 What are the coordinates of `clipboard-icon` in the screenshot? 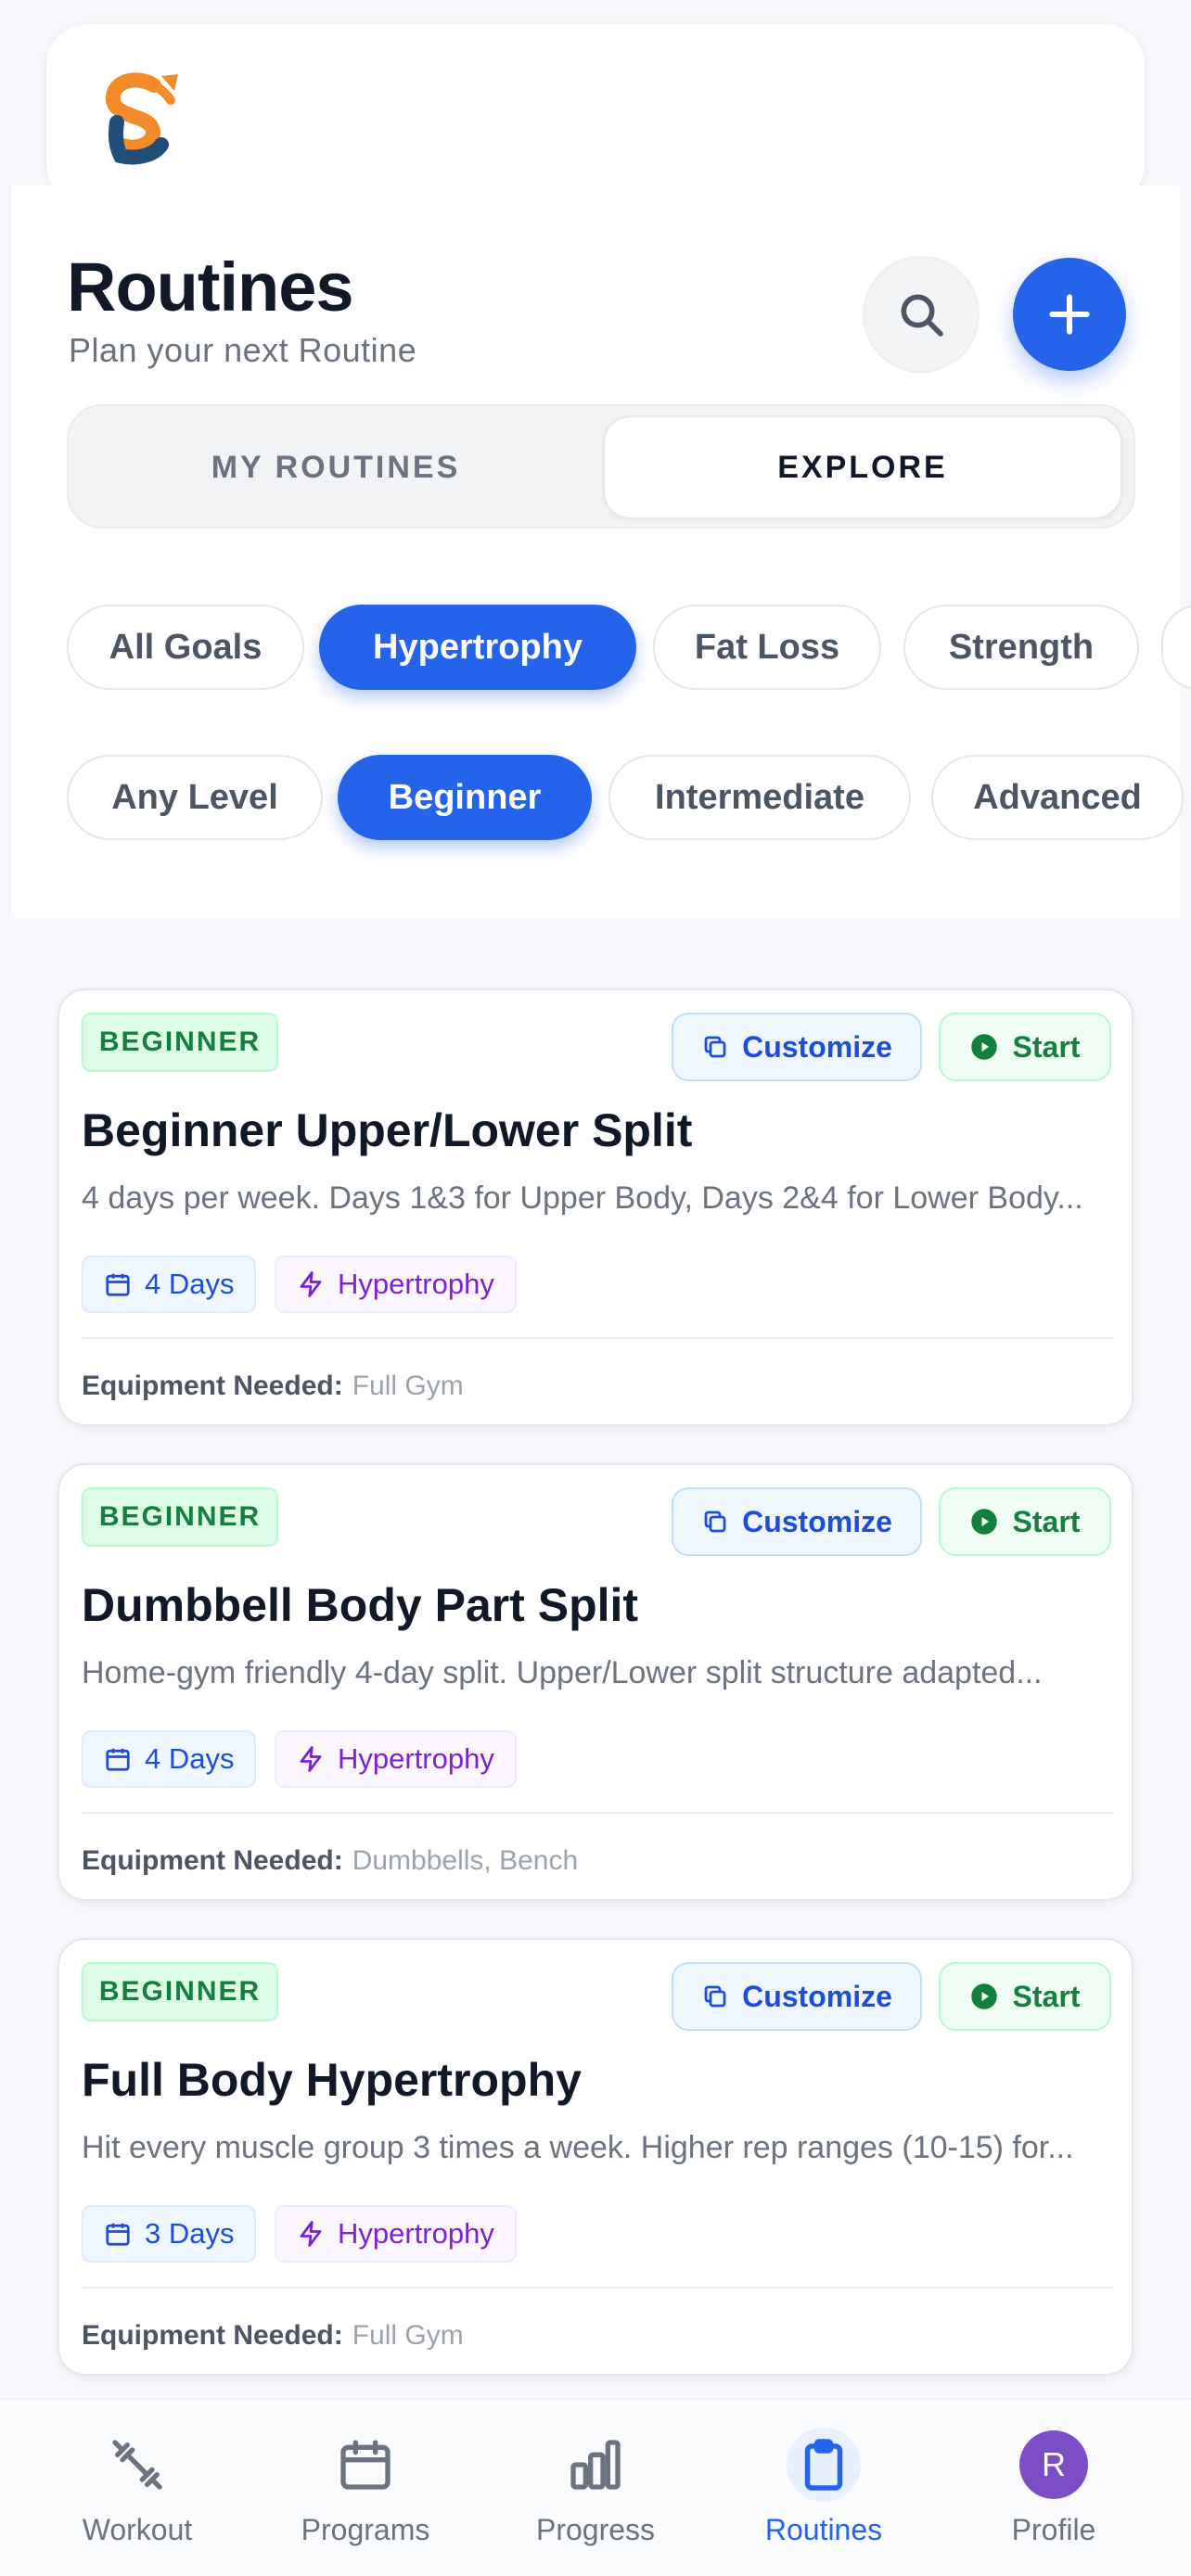 It's located at (824, 2465).